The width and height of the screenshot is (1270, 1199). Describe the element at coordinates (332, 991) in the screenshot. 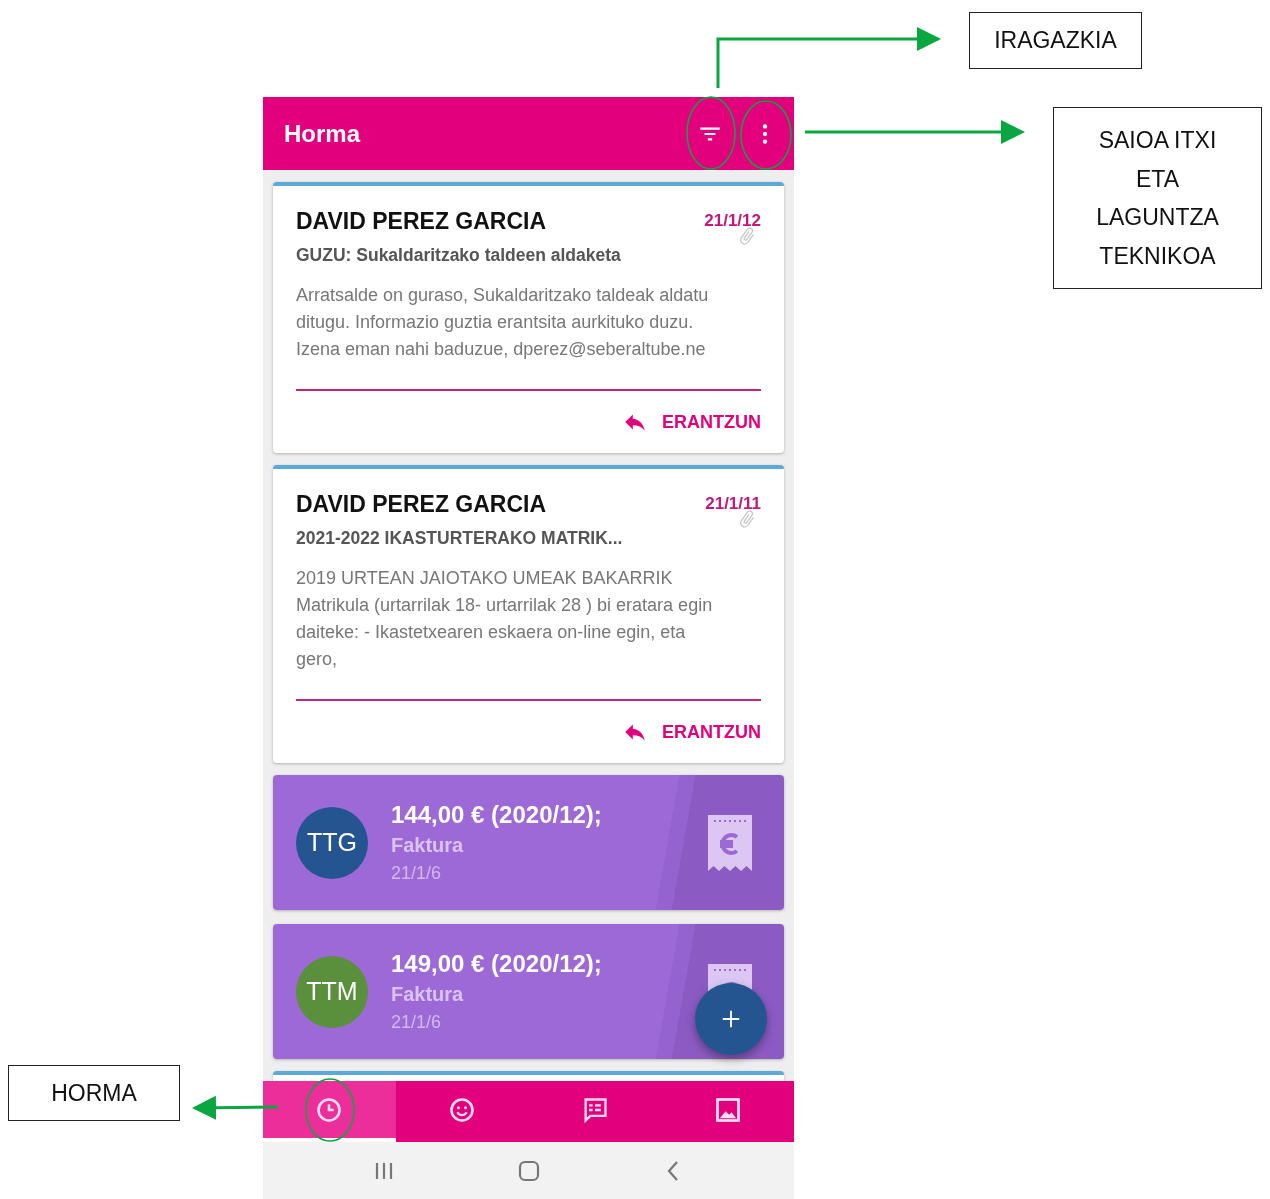

I see `avatar: TTM` at that location.